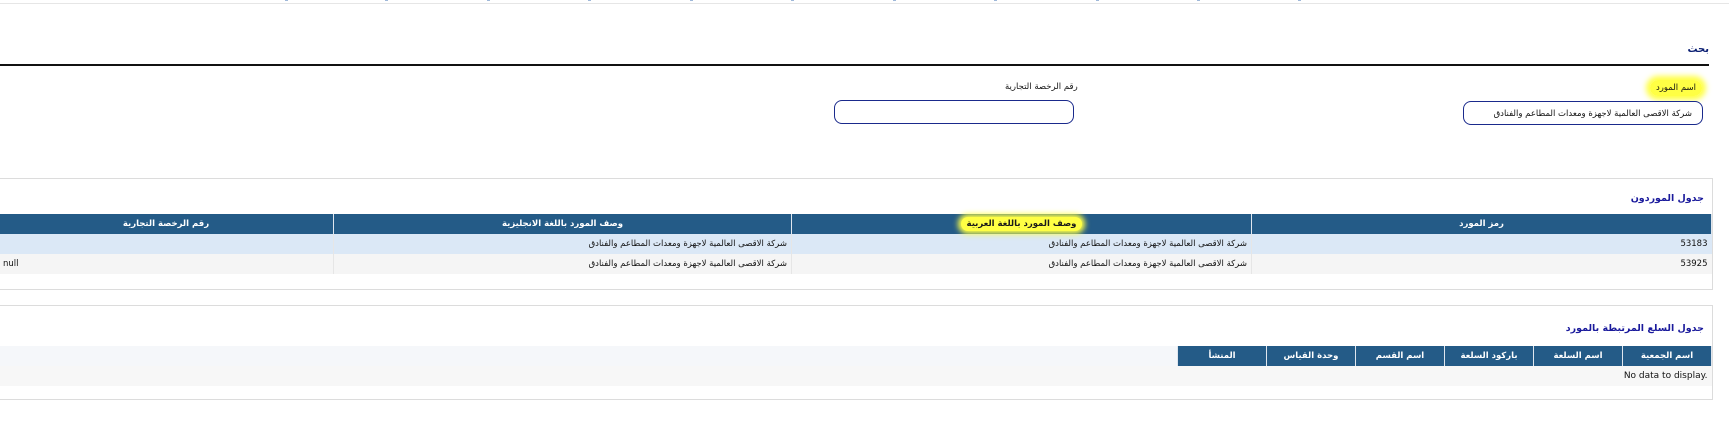  What do you see at coordinates (1578, 356) in the screenshot?
I see `col-item-name: اسم السلعة` at bounding box center [1578, 356].